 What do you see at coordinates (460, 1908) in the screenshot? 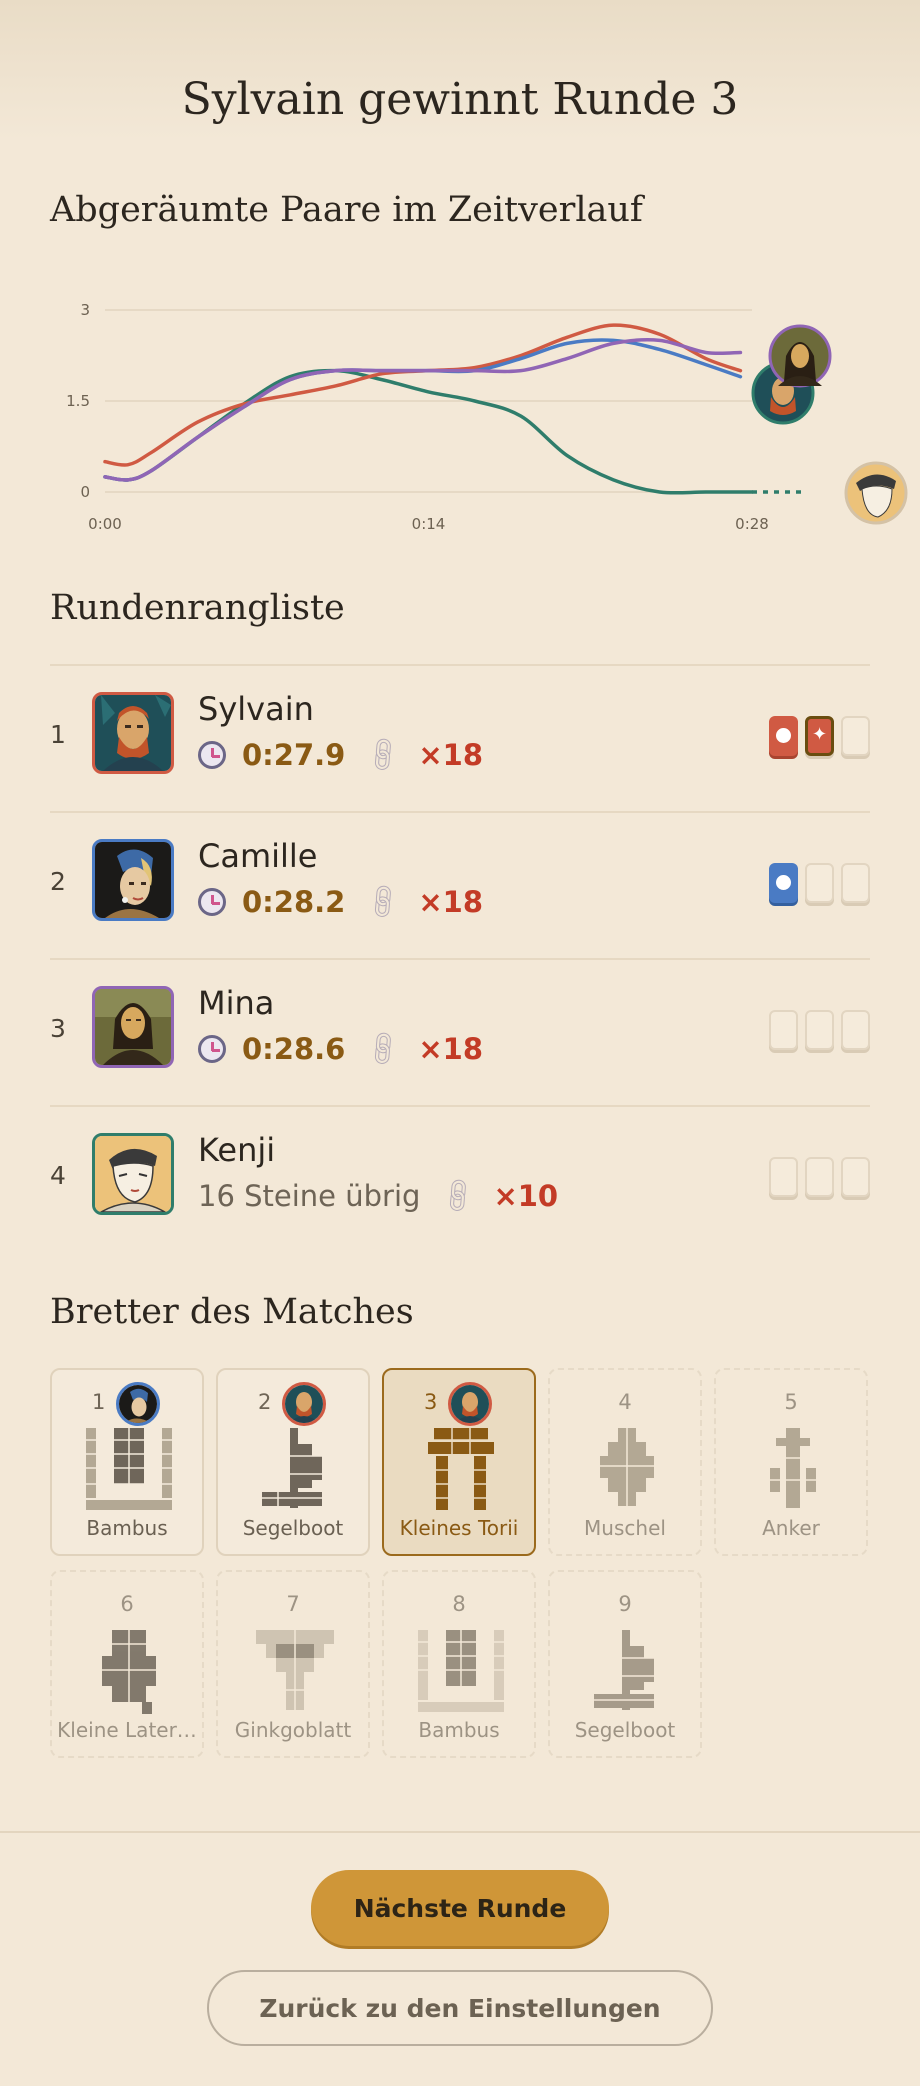
I see `next-round-button: Nächste Runde` at bounding box center [460, 1908].